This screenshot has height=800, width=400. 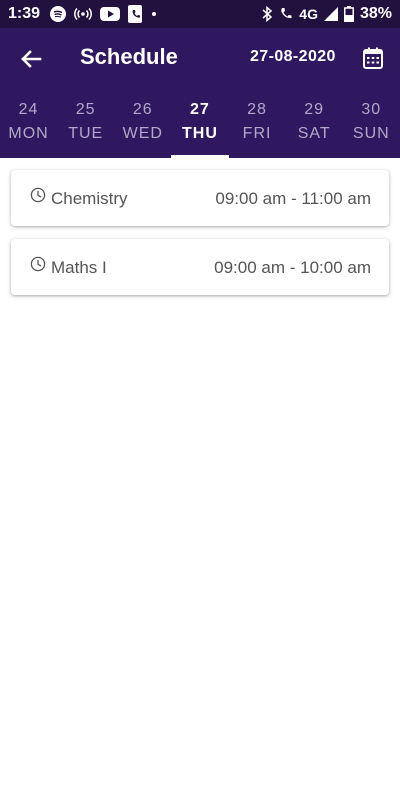 I want to click on signal-icon, so click(x=330, y=14).